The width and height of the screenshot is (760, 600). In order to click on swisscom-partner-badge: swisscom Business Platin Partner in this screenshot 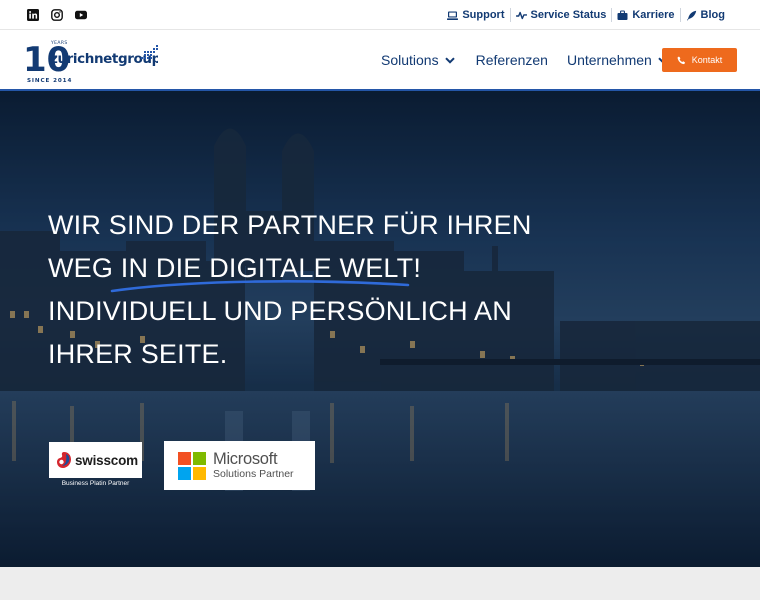, I will do `click(95, 465)`.